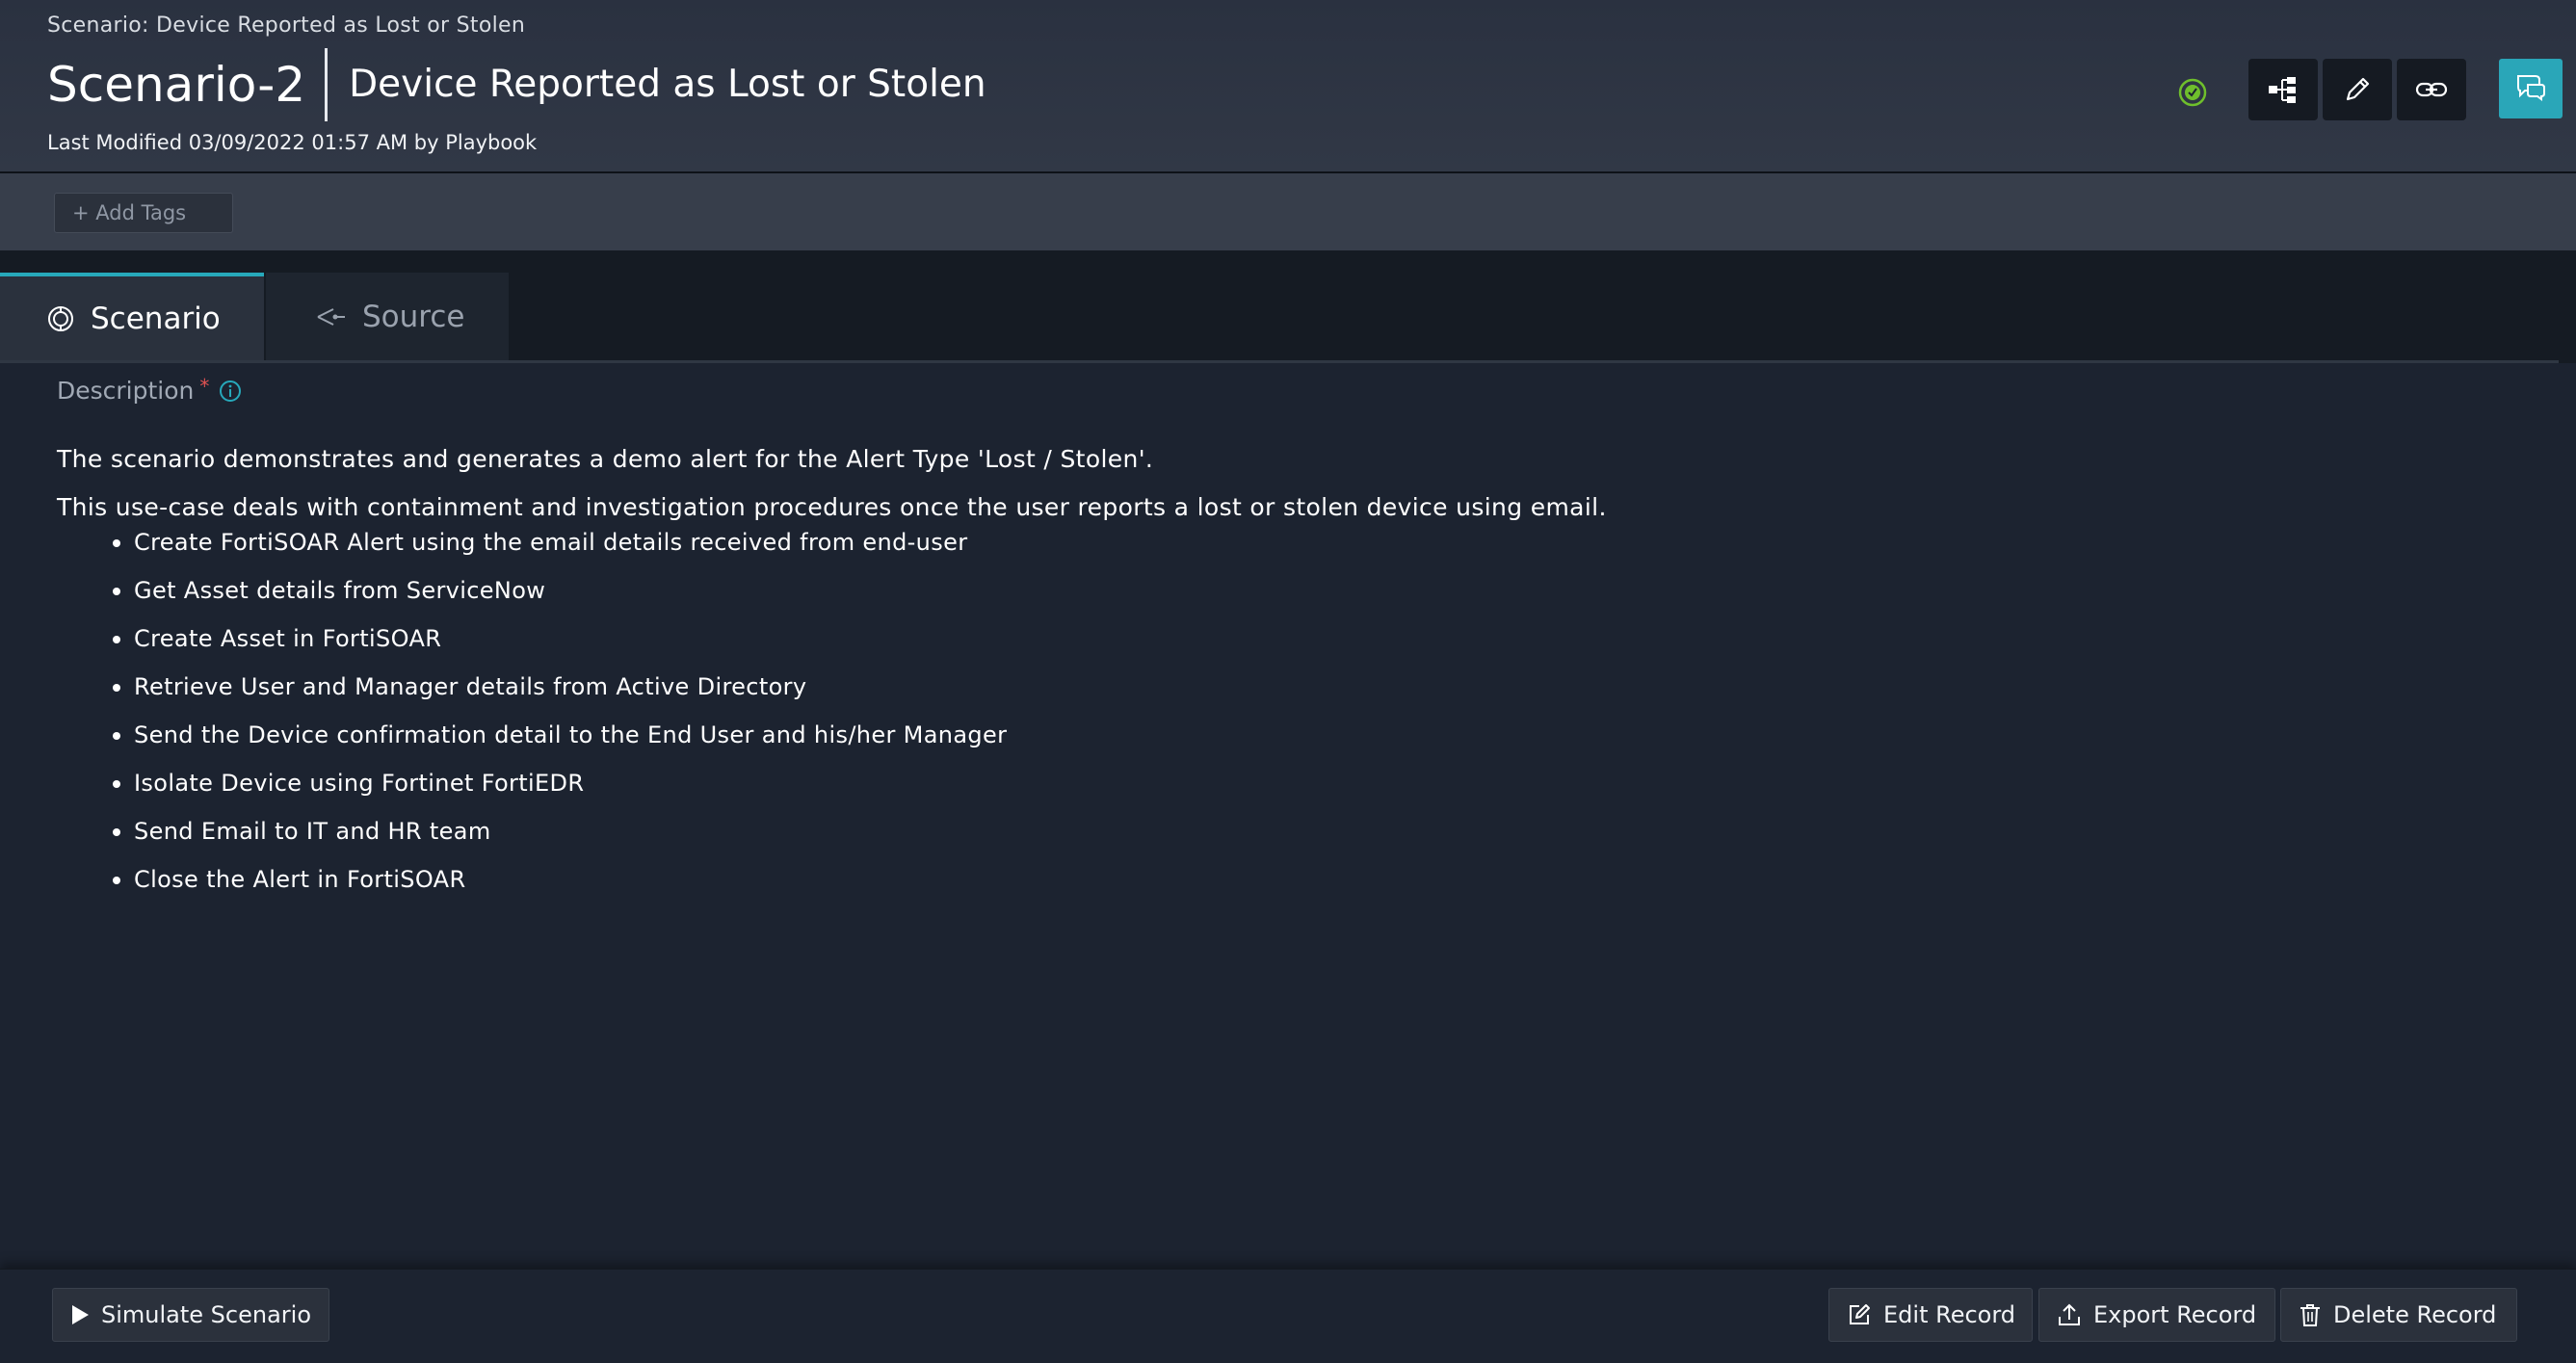  I want to click on list-item: Isolate Device using Fortinet FortiEDR, so click(504, 790).